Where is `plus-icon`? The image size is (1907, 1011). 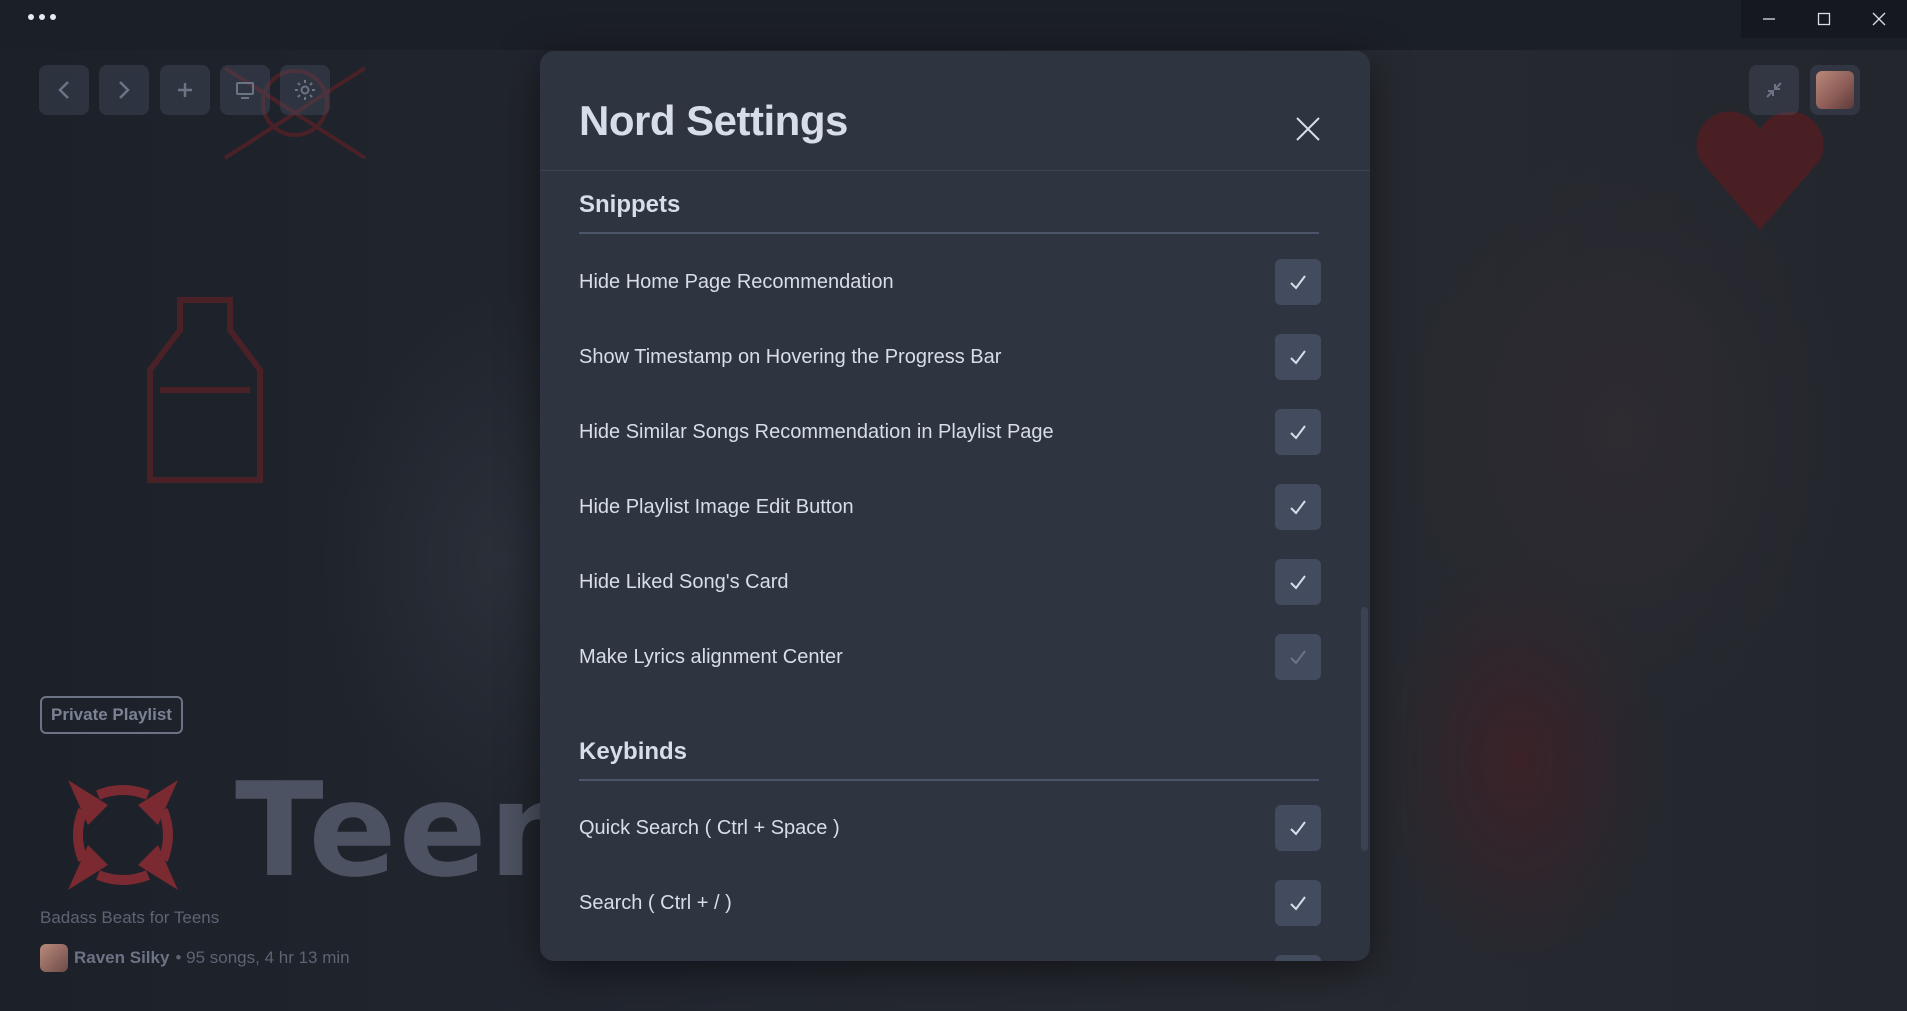
plus-icon is located at coordinates (185, 90).